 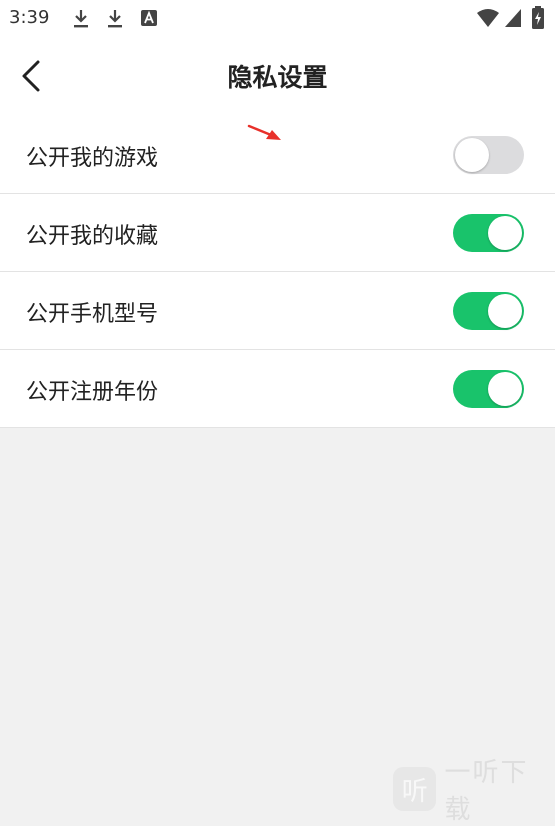 What do you see at coordinates (92, 236) in the screenshot?
I see `setting-label: 公开我的收藏` at bounding box center [92, 236].